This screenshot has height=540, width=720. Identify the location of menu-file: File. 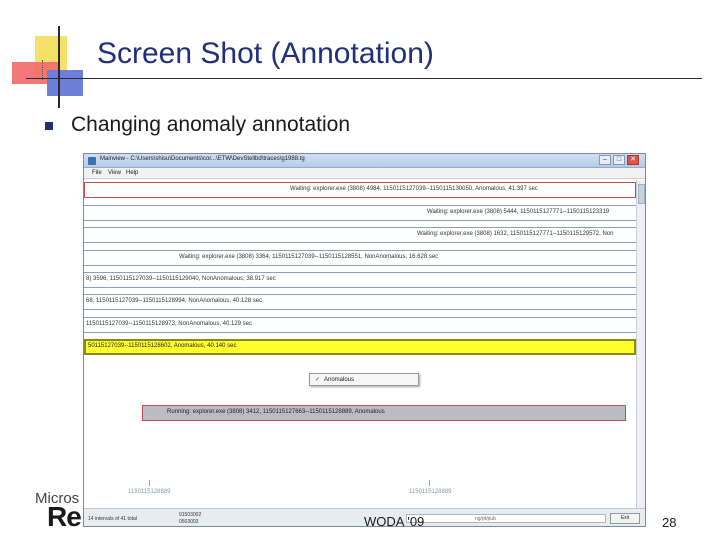
(97, 173).